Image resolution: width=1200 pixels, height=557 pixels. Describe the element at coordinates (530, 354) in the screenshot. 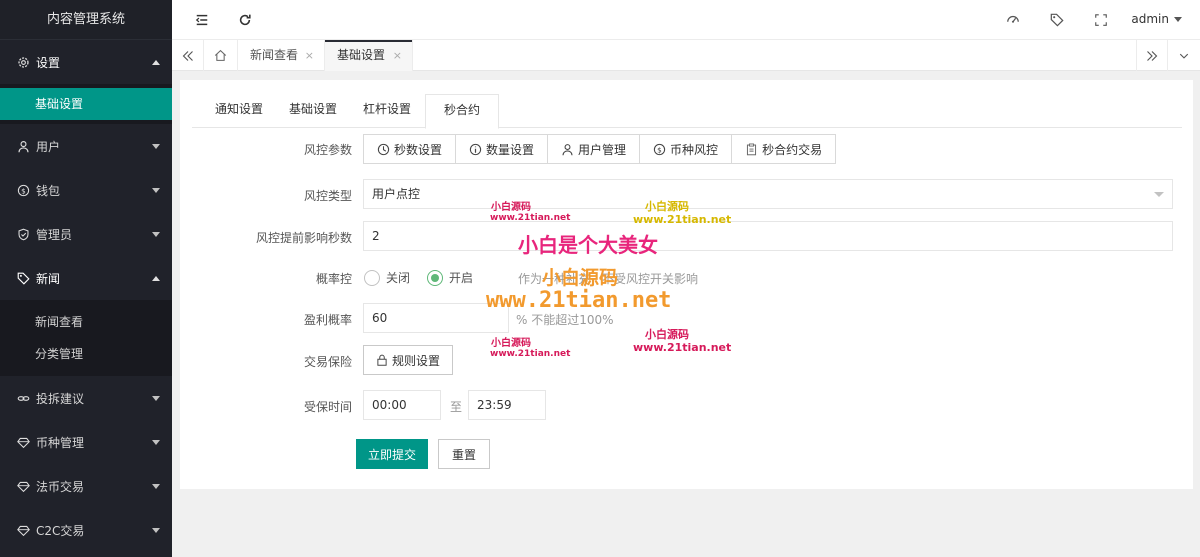

I see `watermark-small-url: www.21tian.net` at that location.